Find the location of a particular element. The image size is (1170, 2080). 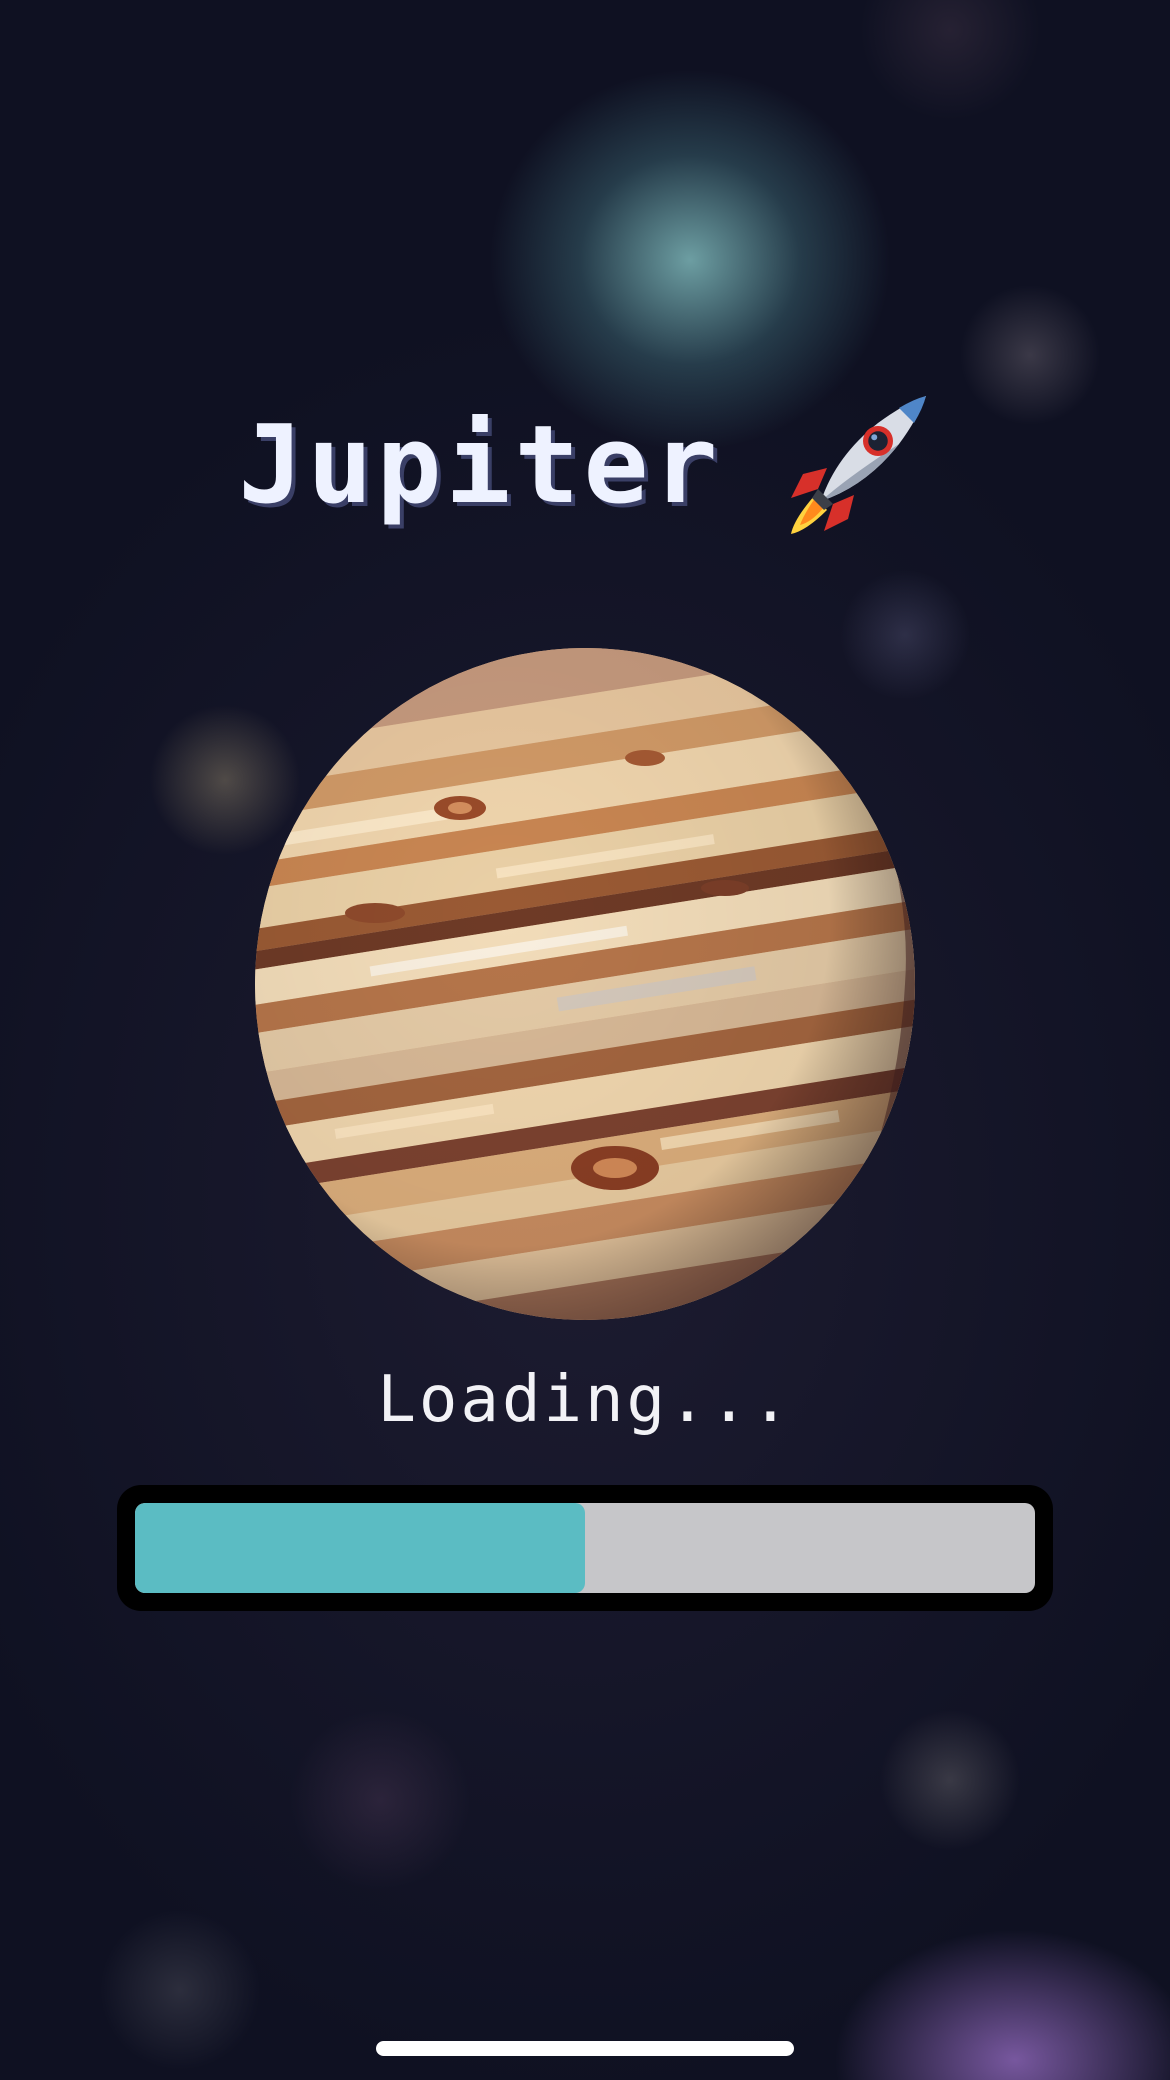

progress-track is located at coordinates (585, 1548).